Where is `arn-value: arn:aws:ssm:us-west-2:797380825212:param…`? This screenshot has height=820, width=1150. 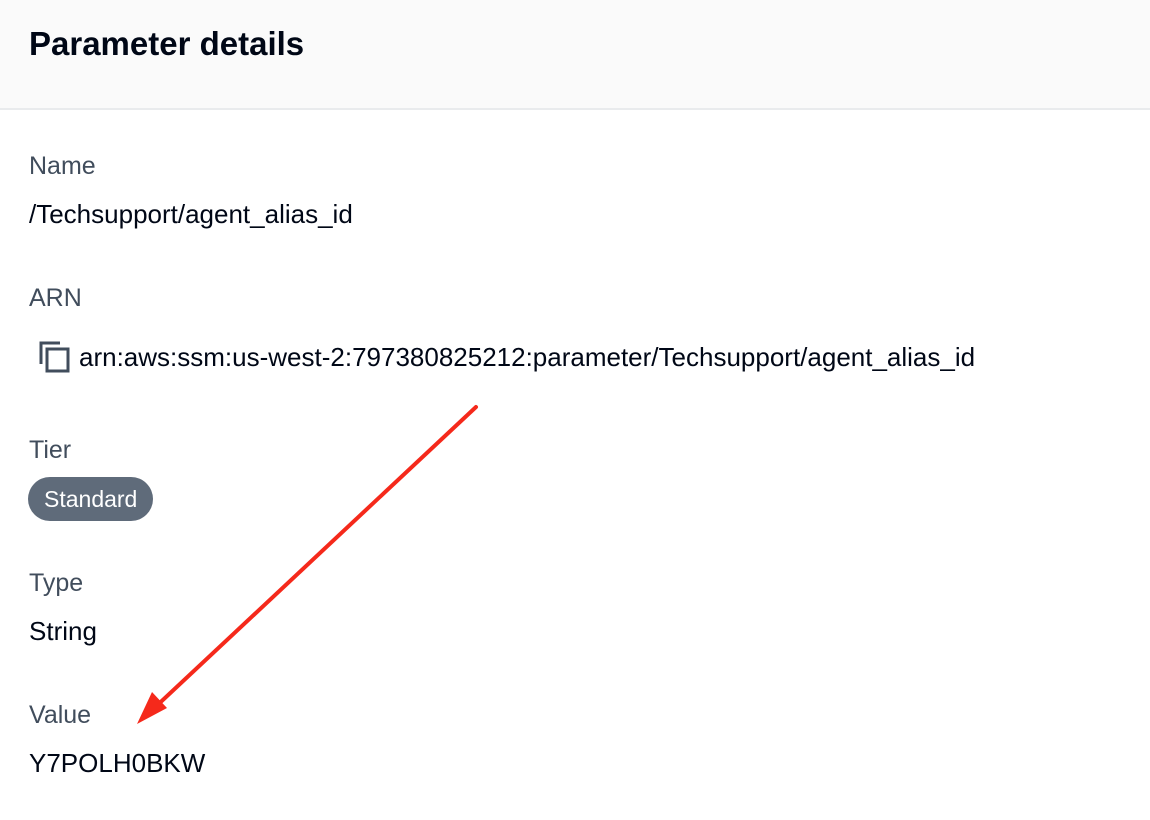 arn-value: arn:aws:ssm:us-west-2:797380825212:param… is located at coordinates (527, 357).